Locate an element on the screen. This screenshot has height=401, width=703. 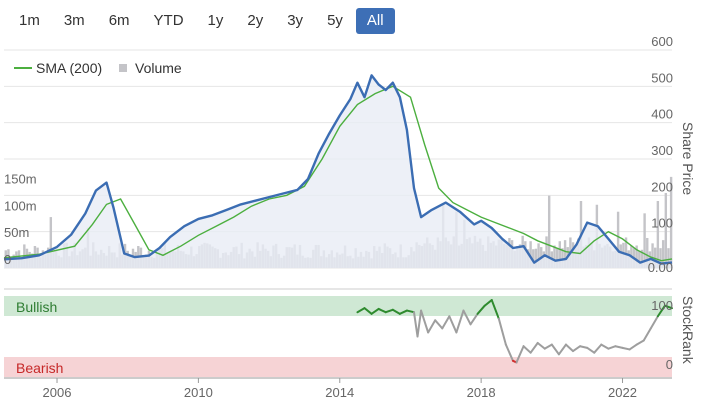
x-tick-label: 2022 is located at coordinates (622, 392).